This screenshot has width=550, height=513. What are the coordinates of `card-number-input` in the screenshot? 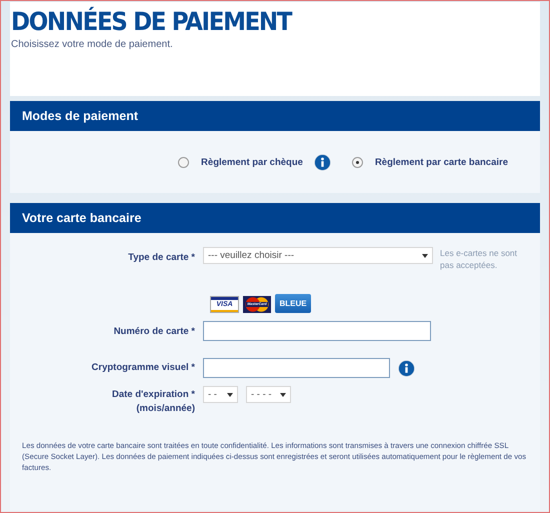 It's located at (317, 331).